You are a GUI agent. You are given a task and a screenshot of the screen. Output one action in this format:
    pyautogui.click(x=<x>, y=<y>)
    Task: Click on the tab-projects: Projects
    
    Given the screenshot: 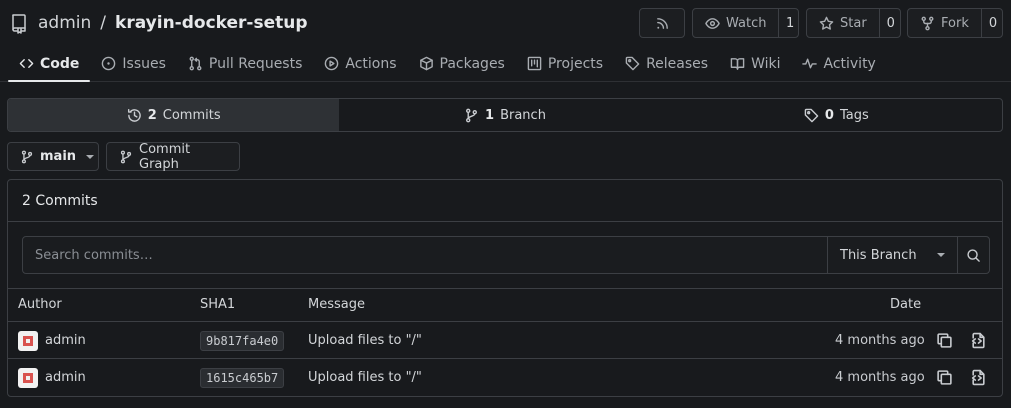 What is the action you would take?
    pyautogui.click(x=565, y=63)
    